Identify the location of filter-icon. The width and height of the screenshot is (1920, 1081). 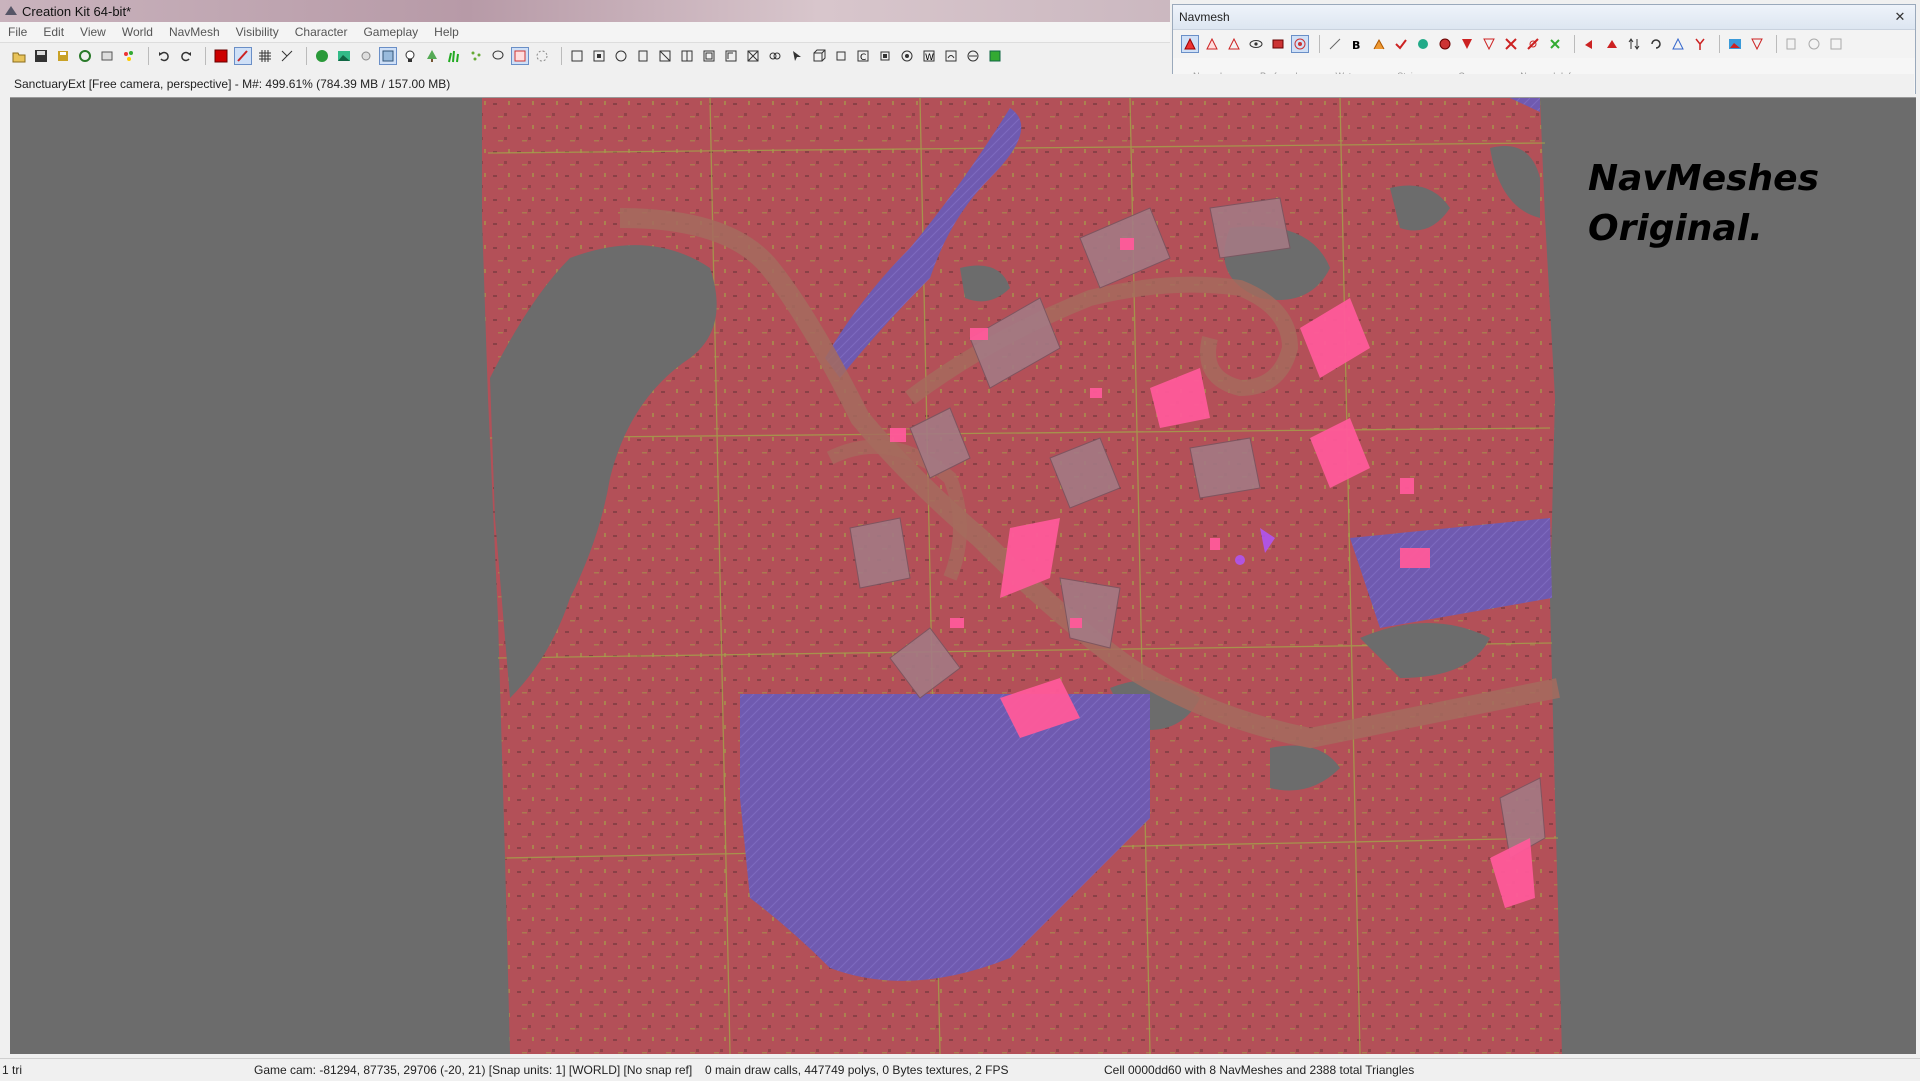
(1757, 44).